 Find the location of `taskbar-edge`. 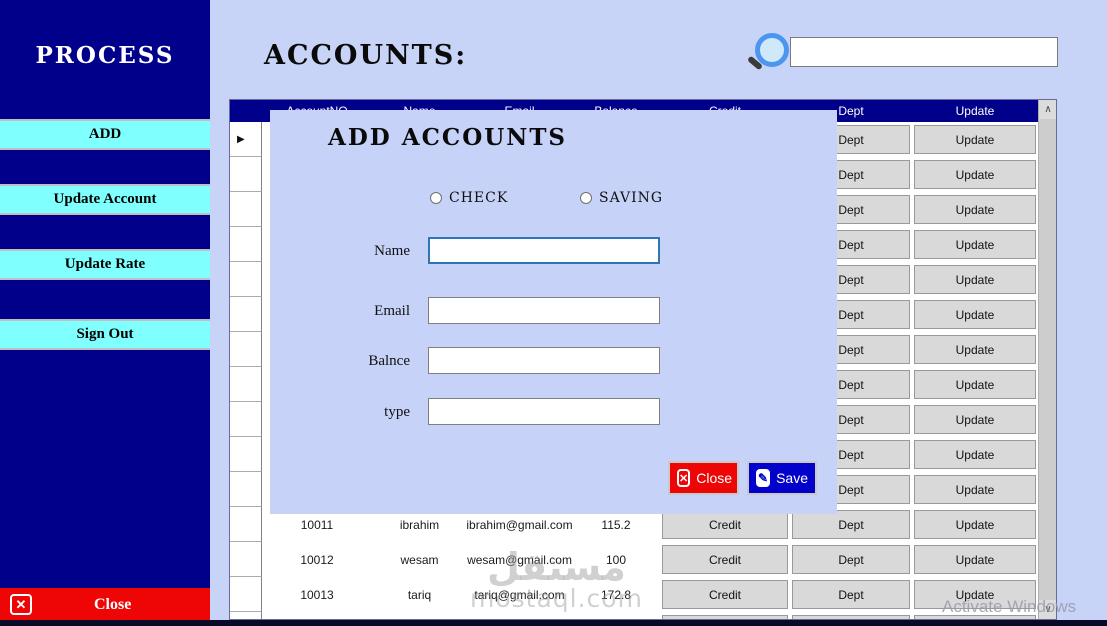

taskbar-edge is located at coordinates (553, 623).